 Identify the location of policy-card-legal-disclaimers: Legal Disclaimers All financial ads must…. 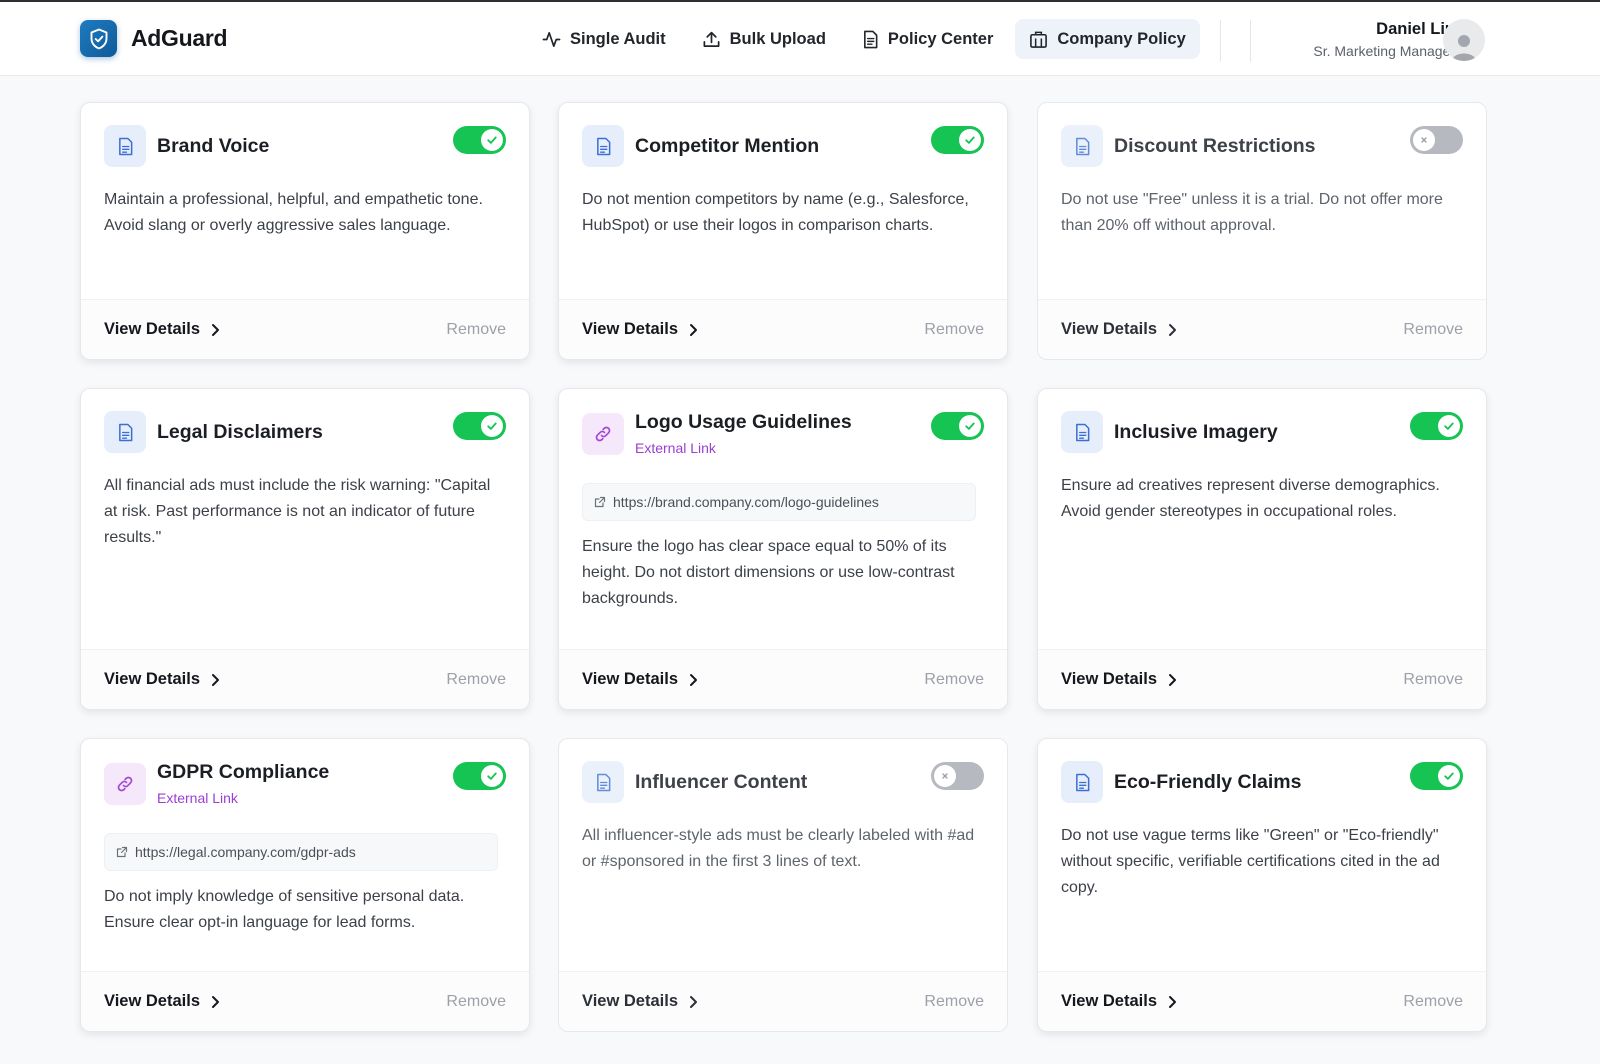
(305, 549).